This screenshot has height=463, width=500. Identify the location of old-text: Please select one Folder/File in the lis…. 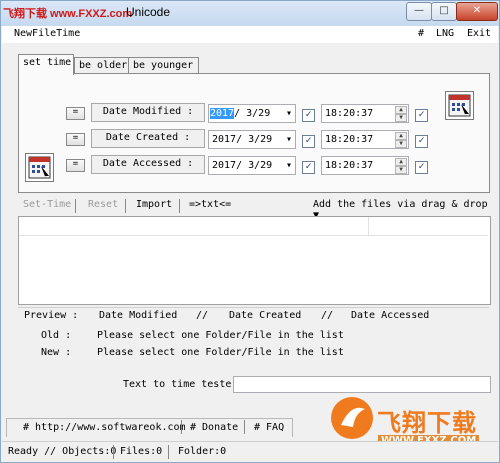
(220, 335).